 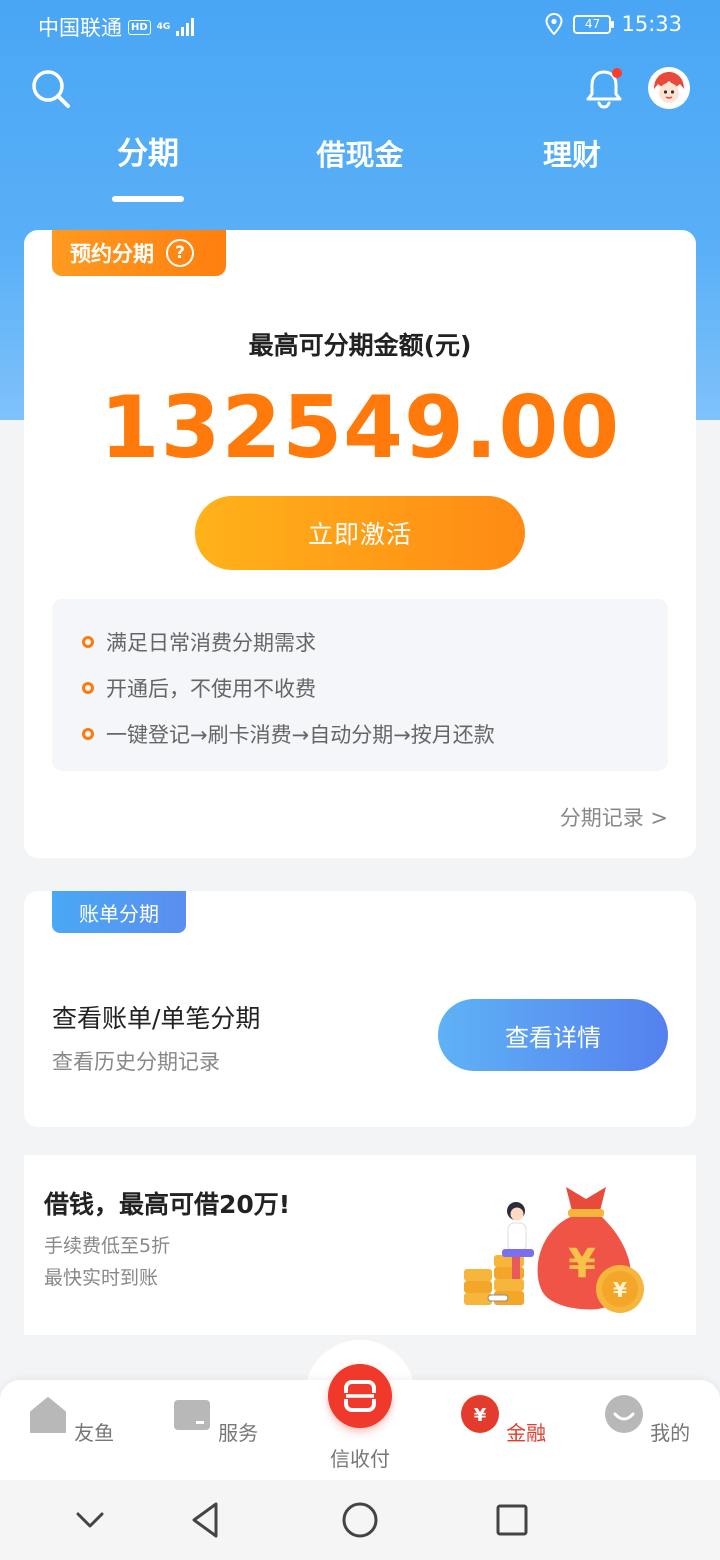 I want to click on loan-banner: 借钱，最高可借20万! 手续费低至5折 最快实时到账 ¥ ¥, so click(x=360, y=1245).